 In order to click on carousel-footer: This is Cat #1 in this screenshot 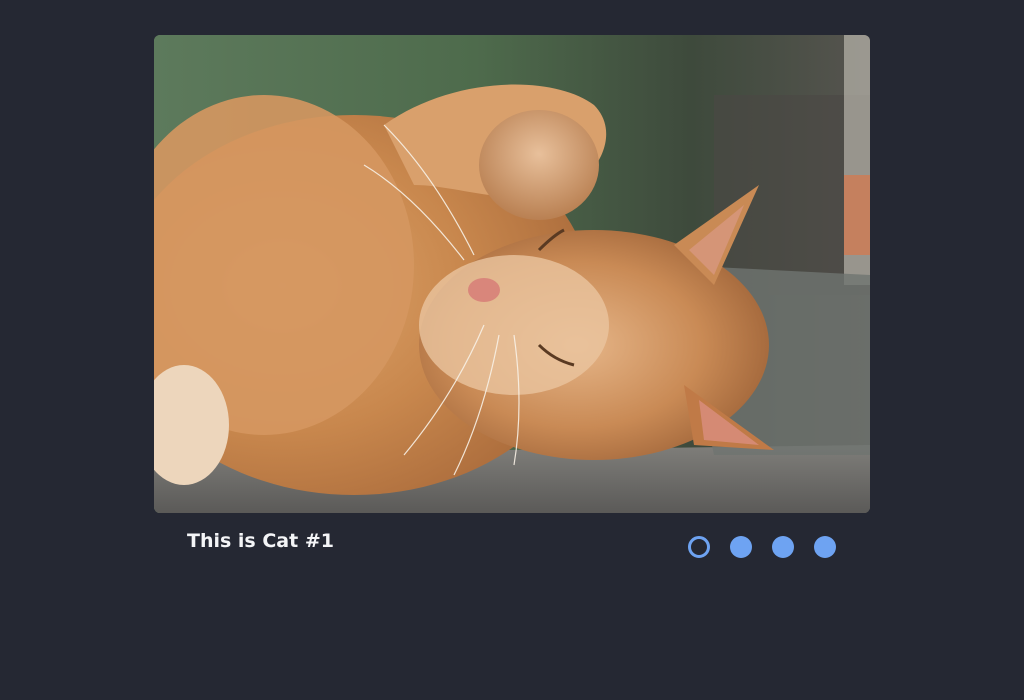, I will do `click(512, 548)`.